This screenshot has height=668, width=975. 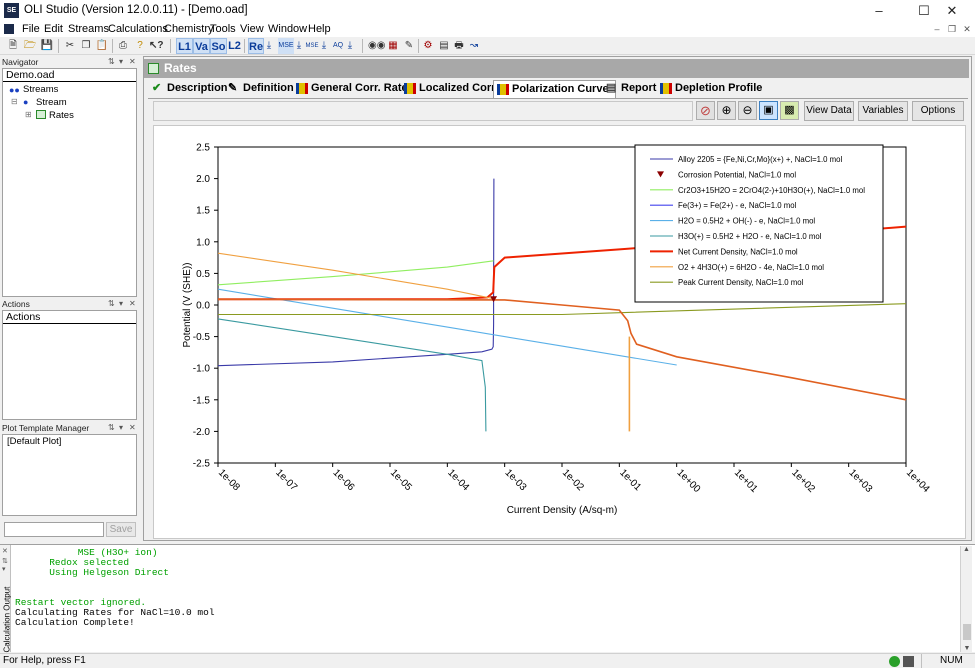 I want to click on open-icon: 🗁, so click(x=30, y=46).